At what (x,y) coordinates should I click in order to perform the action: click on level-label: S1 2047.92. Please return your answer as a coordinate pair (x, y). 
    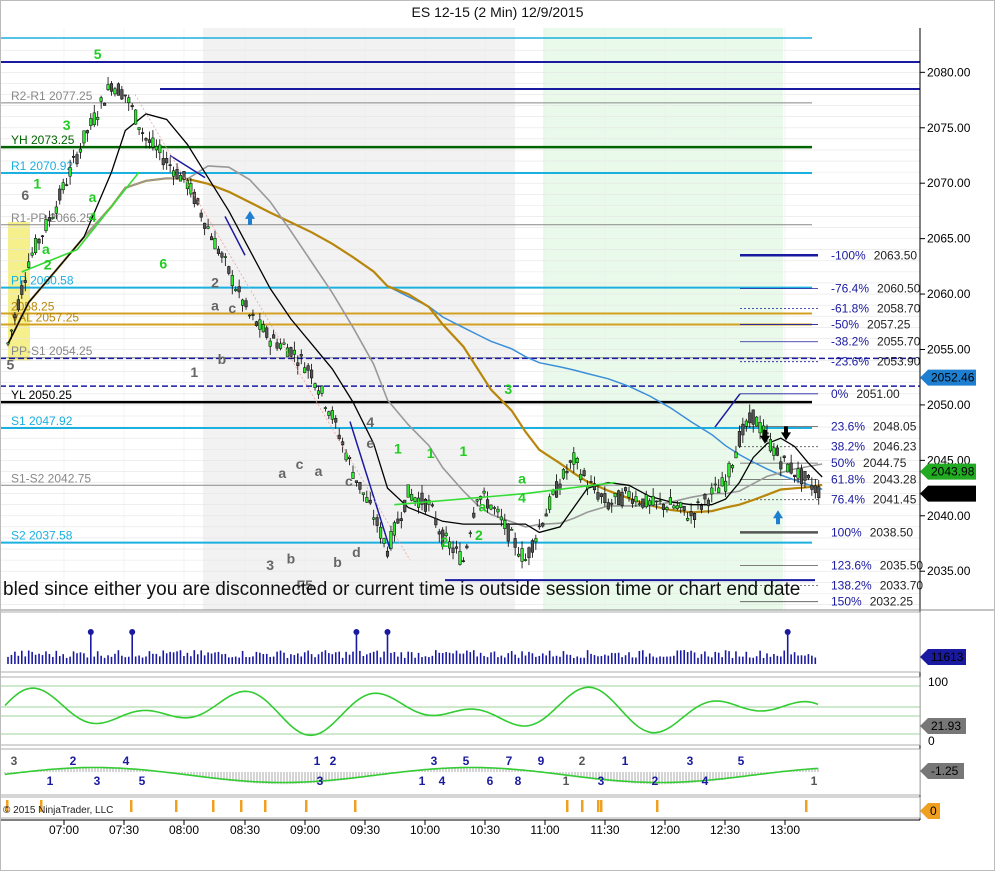
    Looking at the image, I should click on (42, 421).